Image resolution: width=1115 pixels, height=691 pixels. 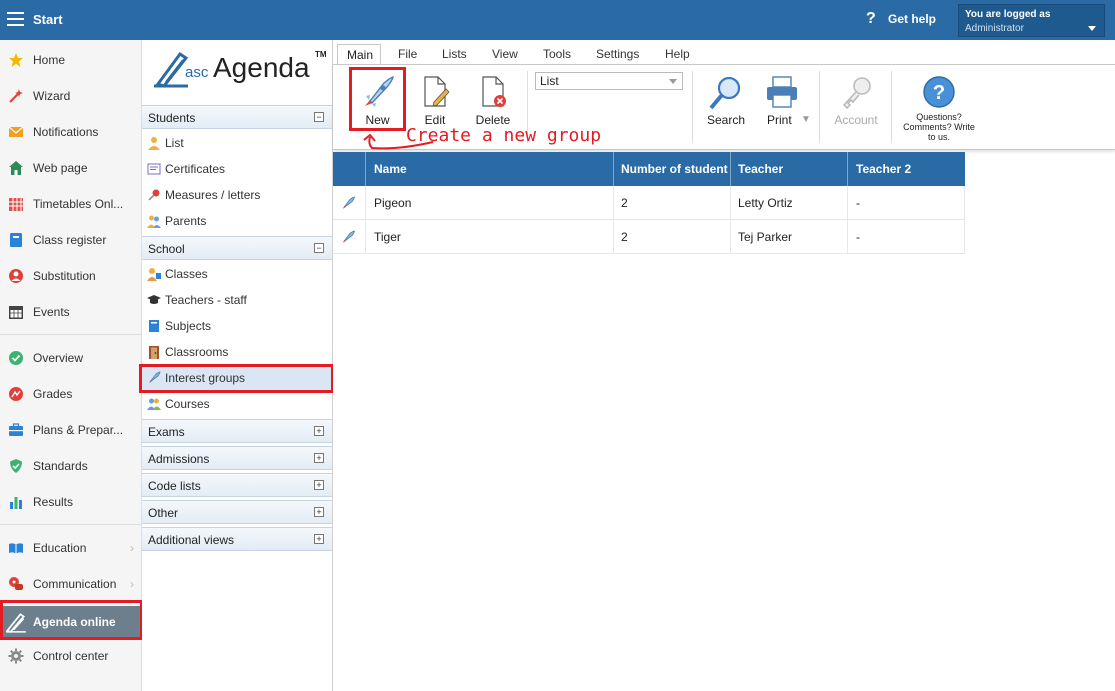 I want to click on nav-item-substitution: Substitution, so click(x=71, y=276).